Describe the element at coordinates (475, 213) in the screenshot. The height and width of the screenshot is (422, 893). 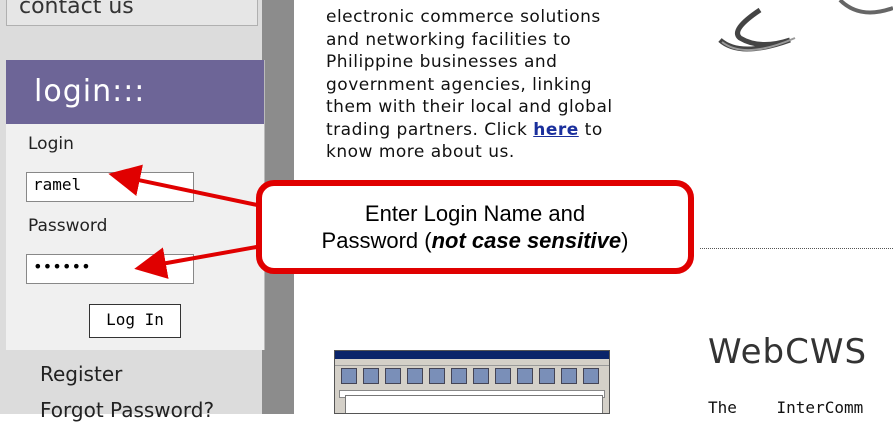
I see `callout-line: Enter Login Name and` at that location.